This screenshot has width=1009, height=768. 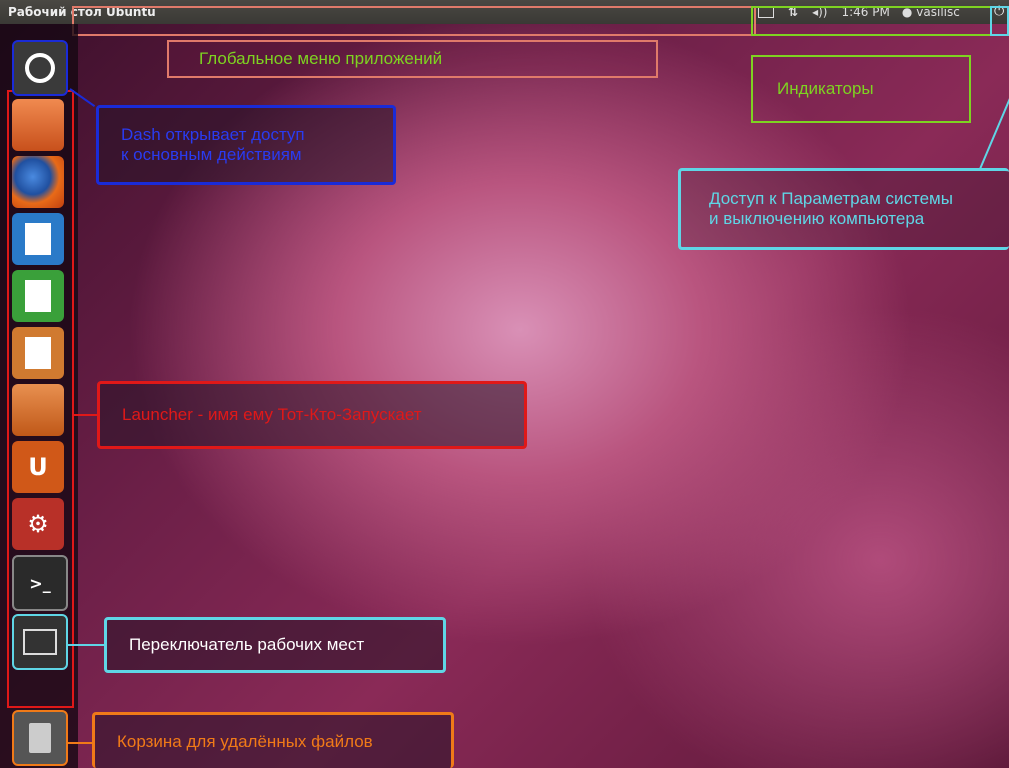 I want to click on dash-label-line1: Dash открывает доступ, so click(x=213, y=134).